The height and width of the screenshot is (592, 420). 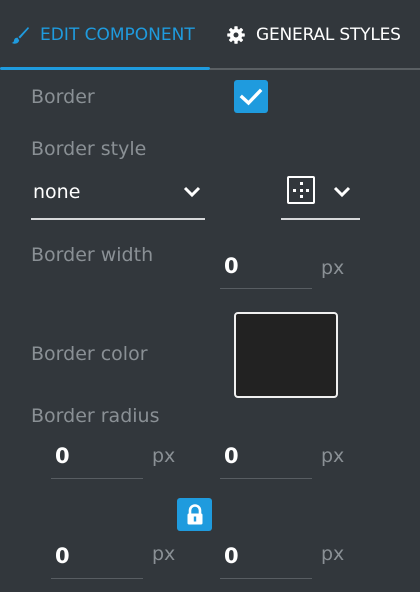 I want to click on border-radius-bottom-left-unit: px, so click(x=164, y=554).